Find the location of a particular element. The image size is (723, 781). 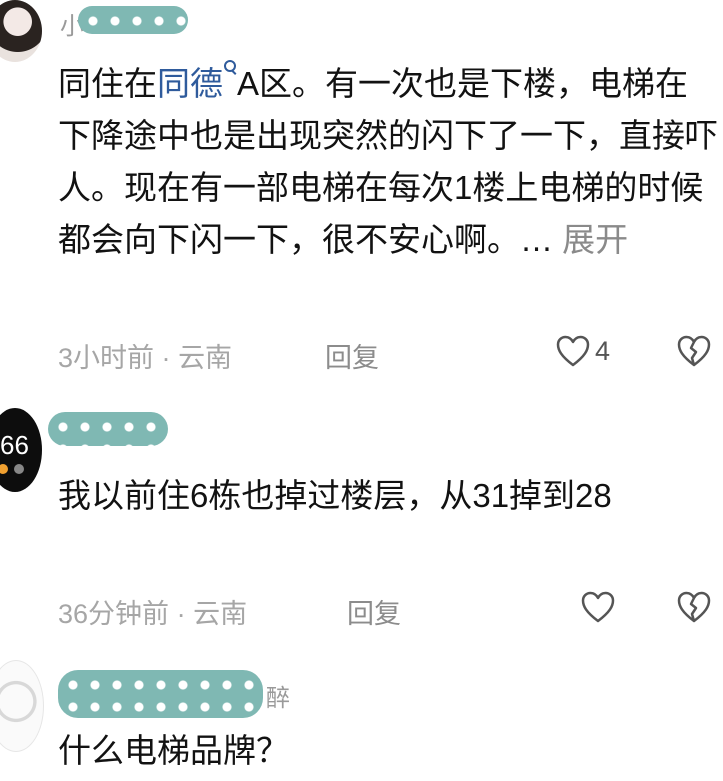

comment-text: 什么电梯品牌？ is located at coordinates (173, 750).